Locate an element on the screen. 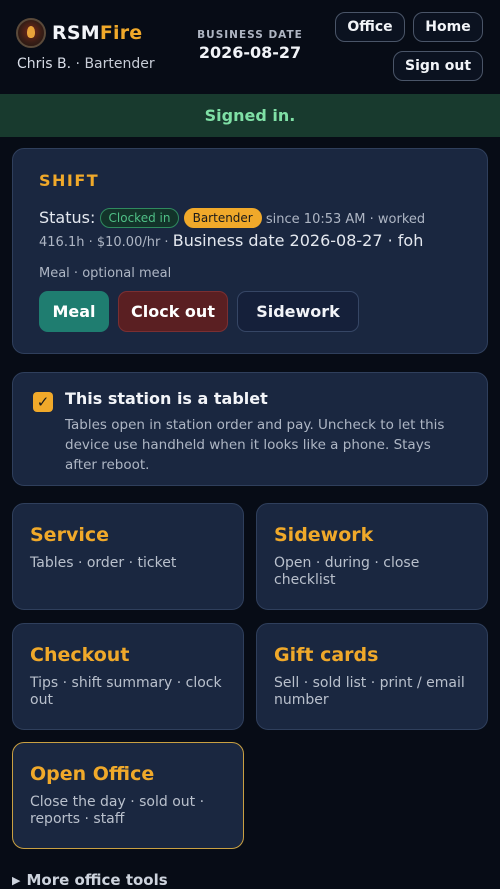 The height and width of the screenshot is (889, 500). service-tile: Service Tables · order · ticket is located at coordinates (128, 556).